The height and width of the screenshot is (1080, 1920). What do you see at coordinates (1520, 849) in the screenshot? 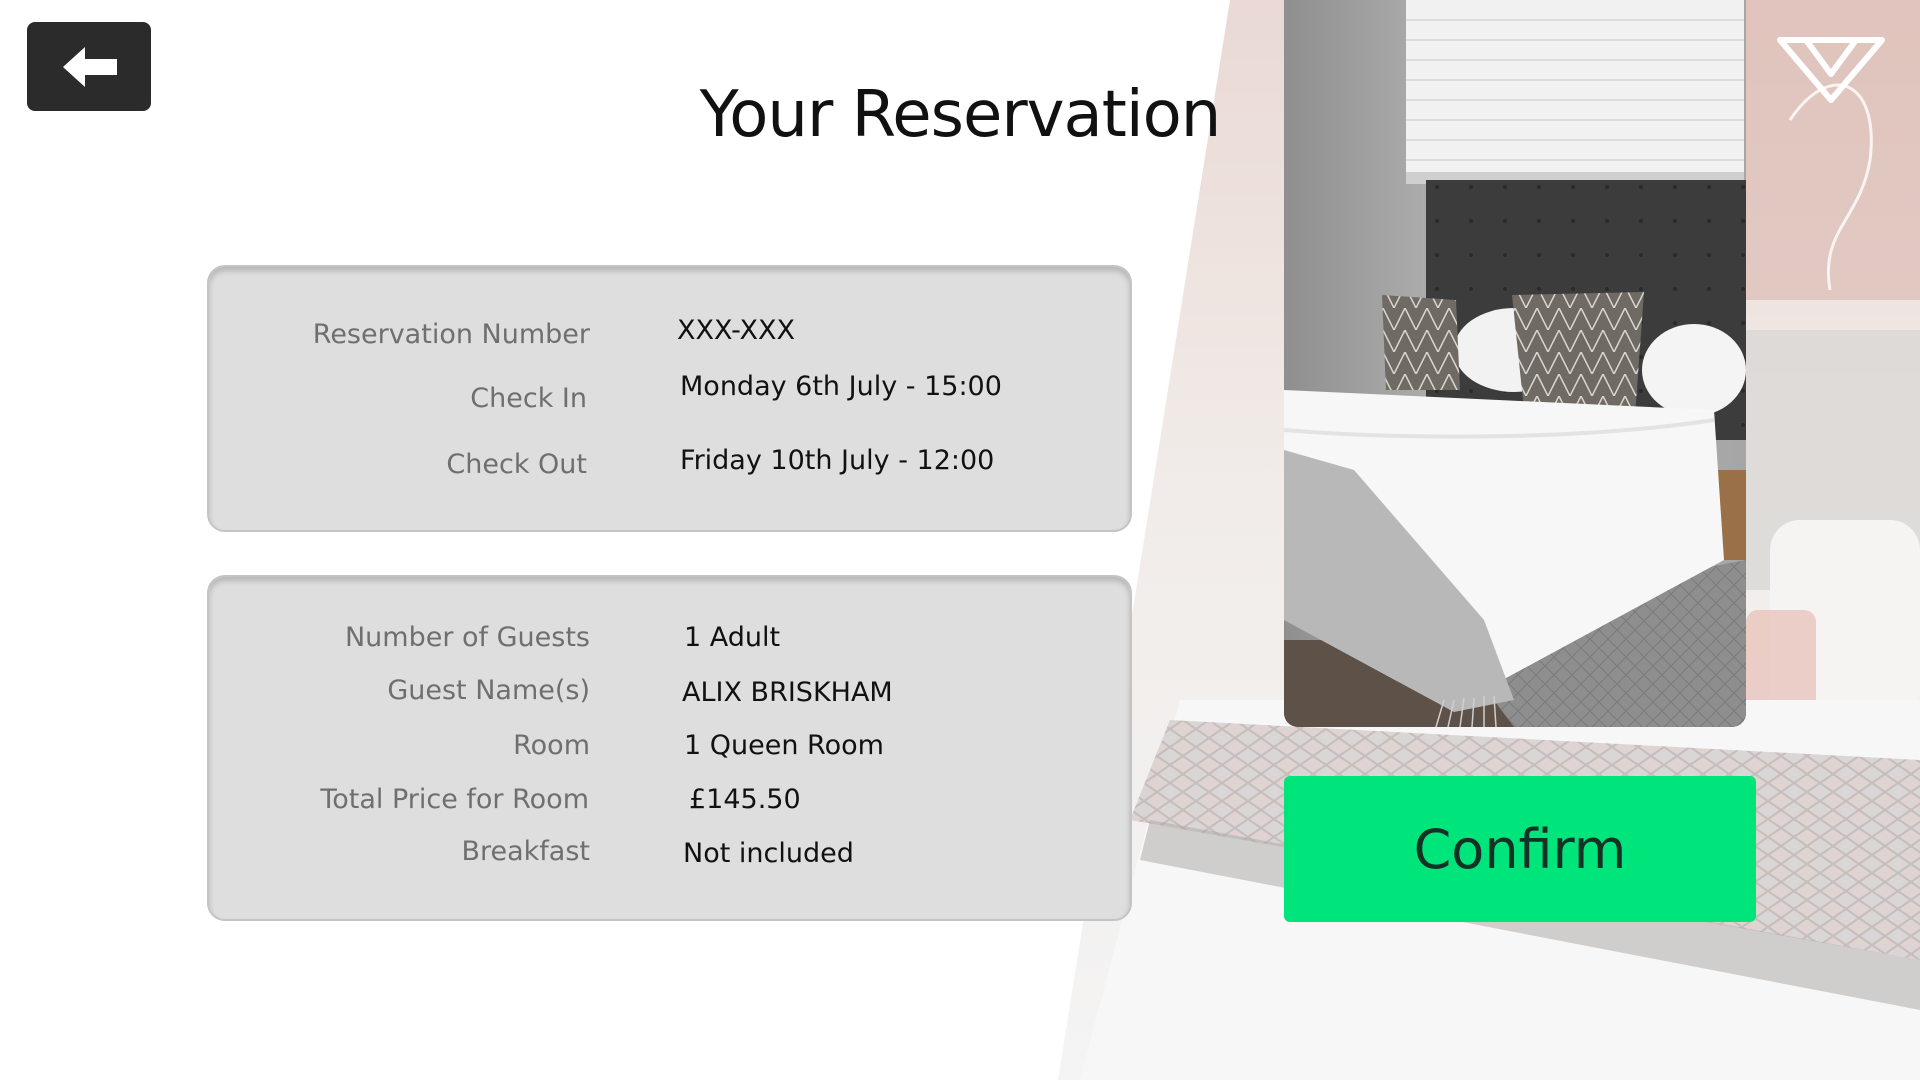
I see `confirm-button: Confirm` at bounding box center [1520, 849].